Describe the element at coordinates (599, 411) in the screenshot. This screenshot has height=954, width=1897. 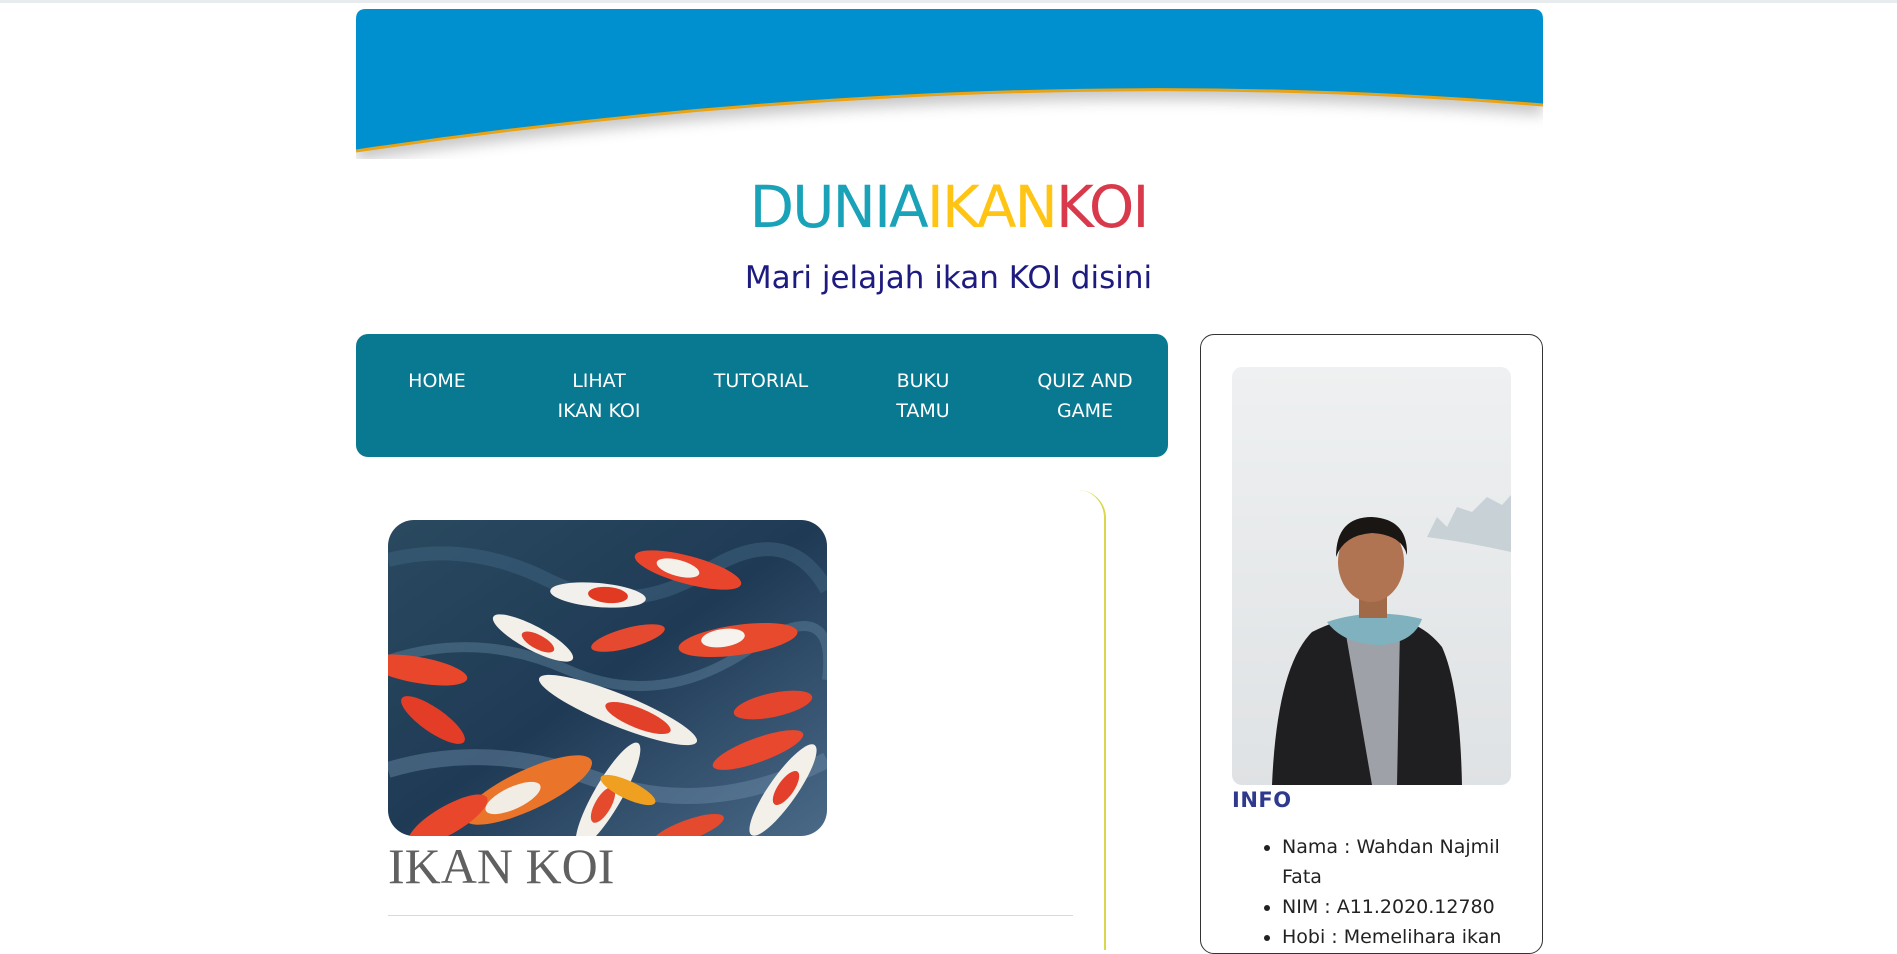
I see `nav-lihat-ikan-koi-line2: IKAN KOI` at that location.